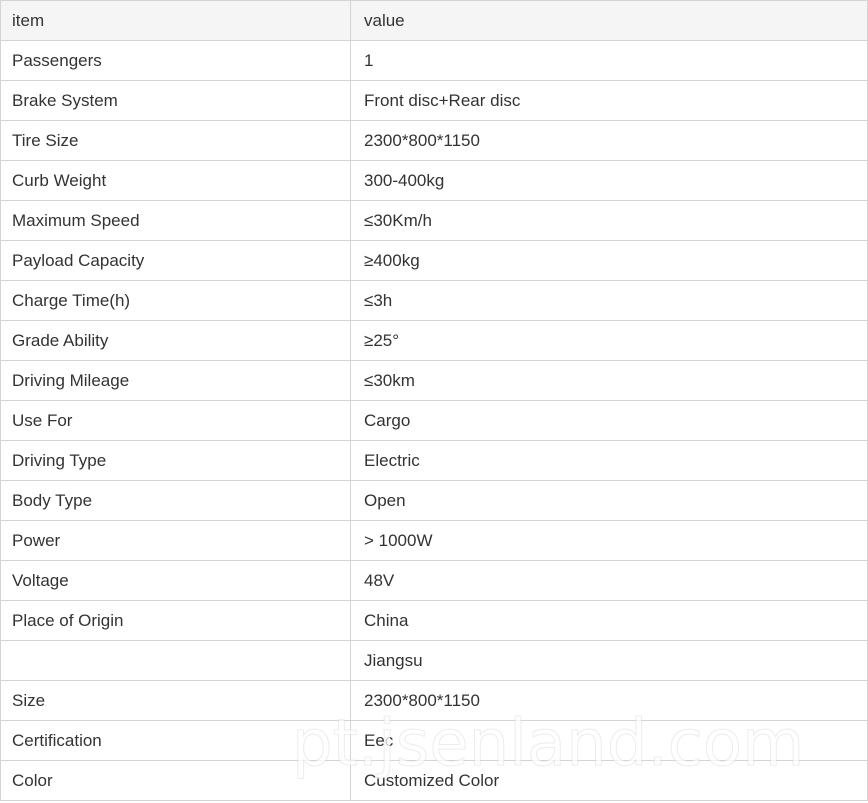 Image resolution: width=868 pixels, height=803 pixels. What do you see at coordinates (175, 540) in the screenshot?
I see `row-item: Power` at bounding box center [175, 540].